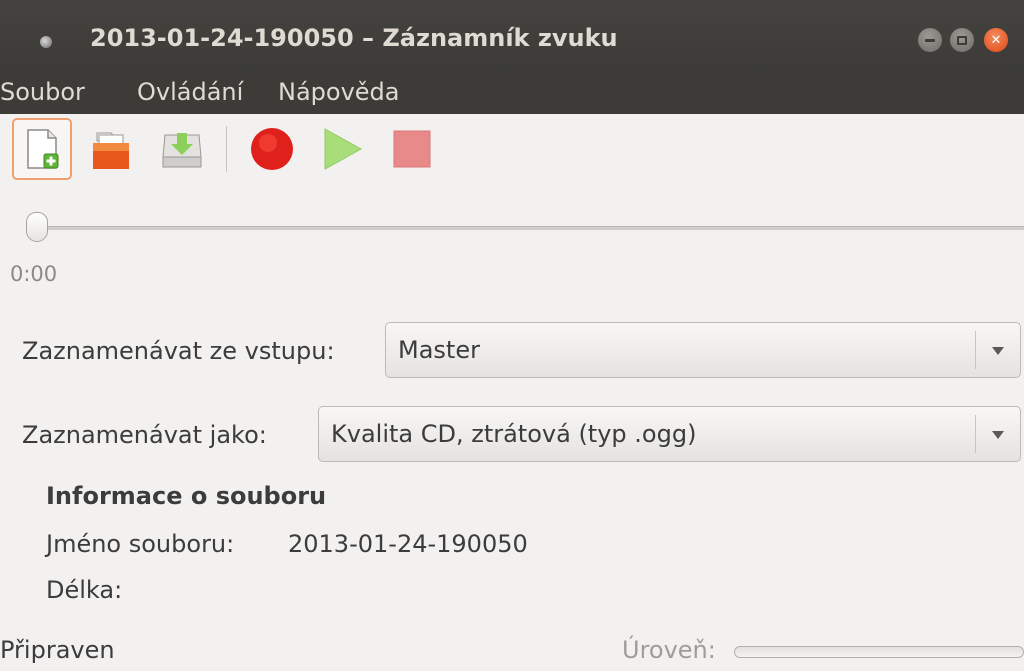 The height and width of the screenshot is (671, 1024). What do you see at coordinates (84, 590) in the screenshot?
I see `file-length-label: Délka:` at bounding box center [84, 590].